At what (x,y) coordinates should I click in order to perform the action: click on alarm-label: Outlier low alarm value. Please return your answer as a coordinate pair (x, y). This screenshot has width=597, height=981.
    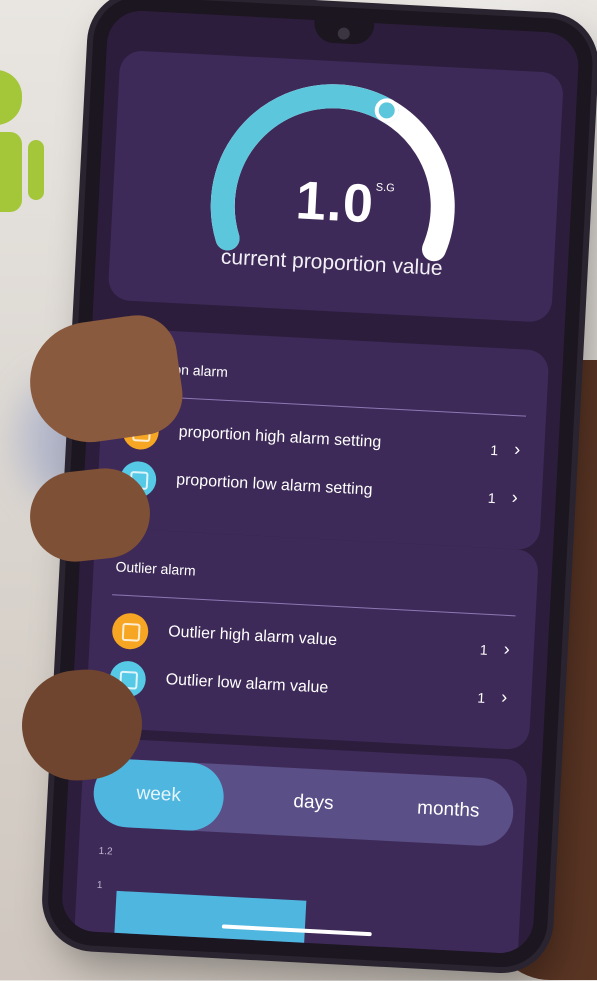
    Looking at the image, I should click on (247, 684).